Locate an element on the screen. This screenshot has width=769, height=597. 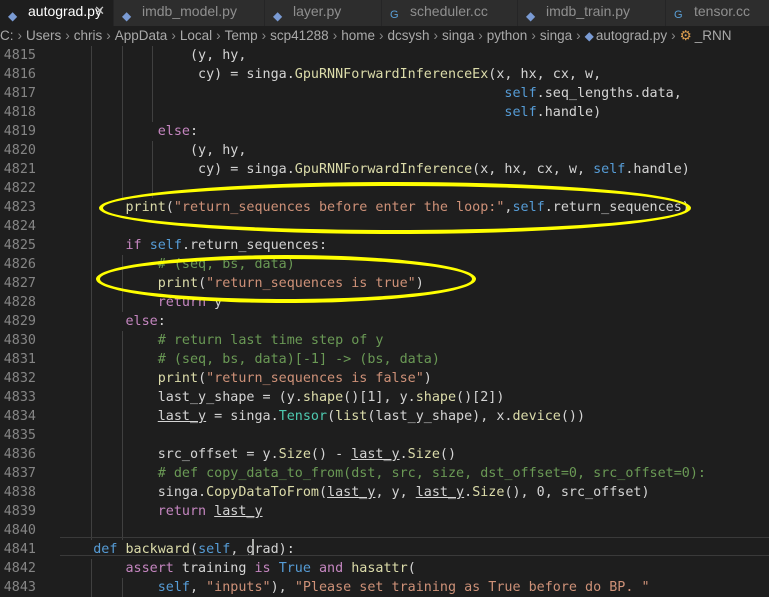
code-line: 4829 else: is located at coordinates (384, 321).